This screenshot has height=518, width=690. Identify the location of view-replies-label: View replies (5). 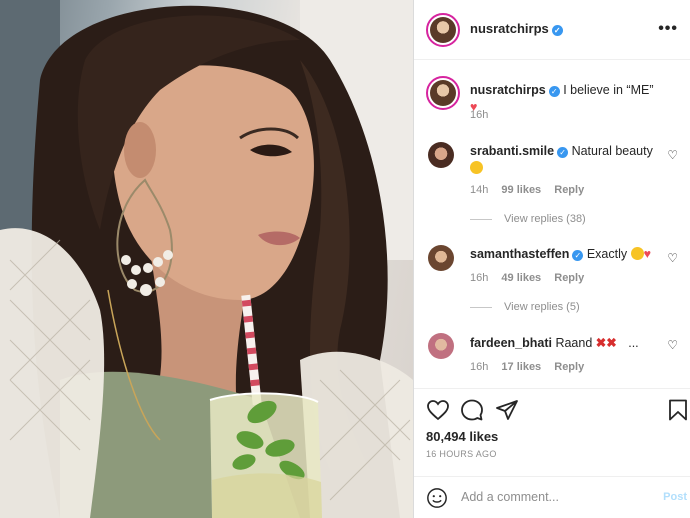
(542, 307).